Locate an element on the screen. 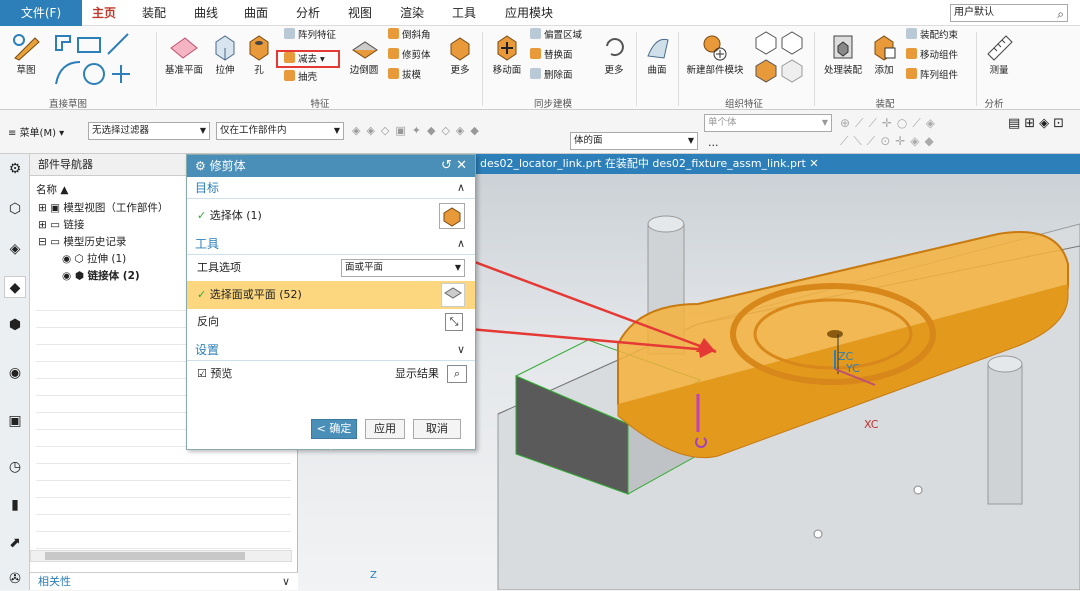  more-sync-button: 更多 is located at coordinates (614, 54).